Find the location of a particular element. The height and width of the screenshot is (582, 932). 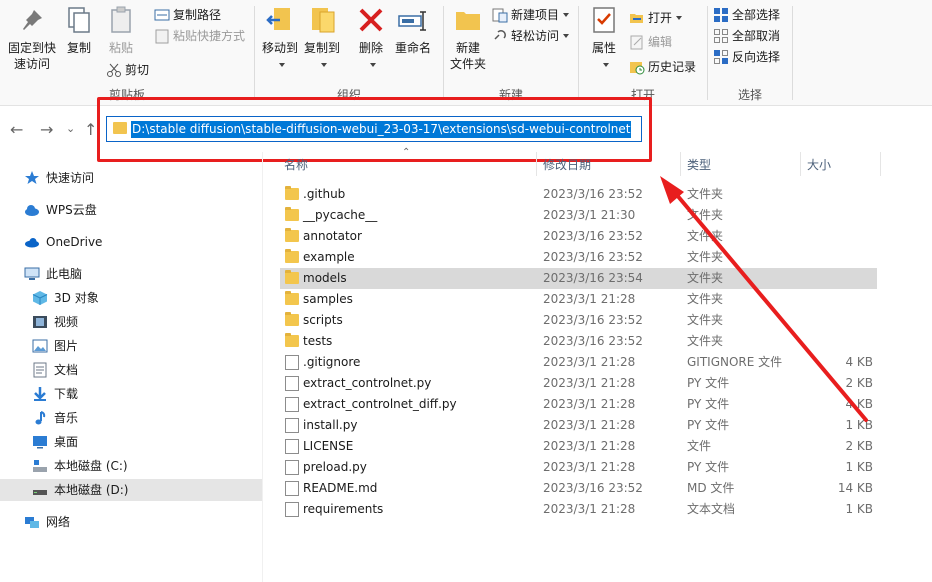

pin-quick-access-button: 固定到快 速访问 is located at coordinates (32, 38).